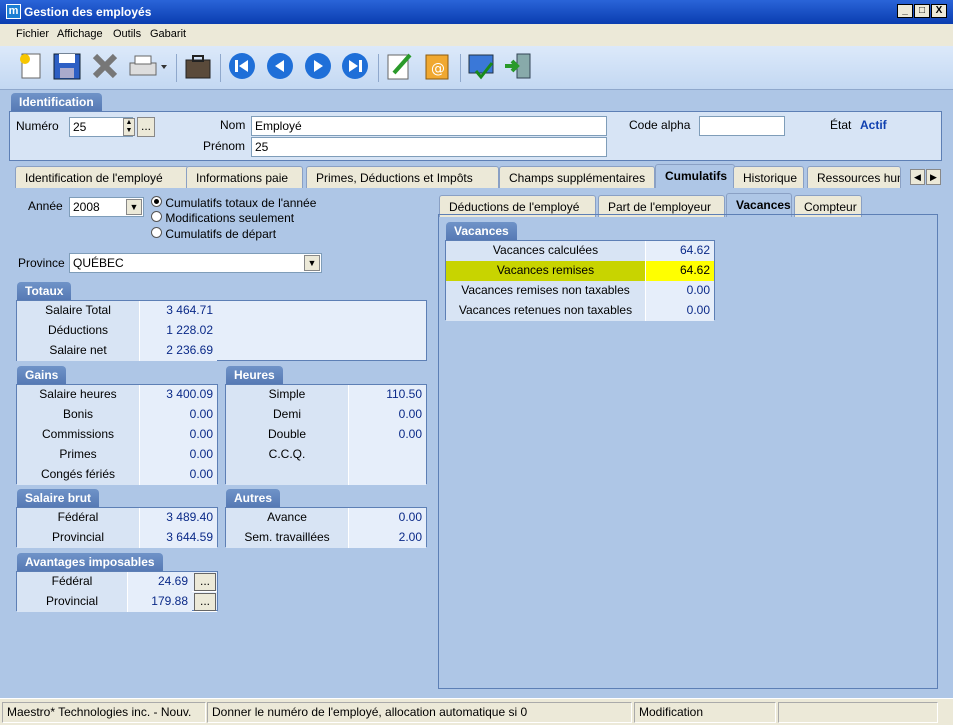 This screenshot has width=953, height=725. Describe the element at coordinates (577, 177) in the screenshot. I see `tab-champs-supplementaires: Champs supplémentaires` at that location.